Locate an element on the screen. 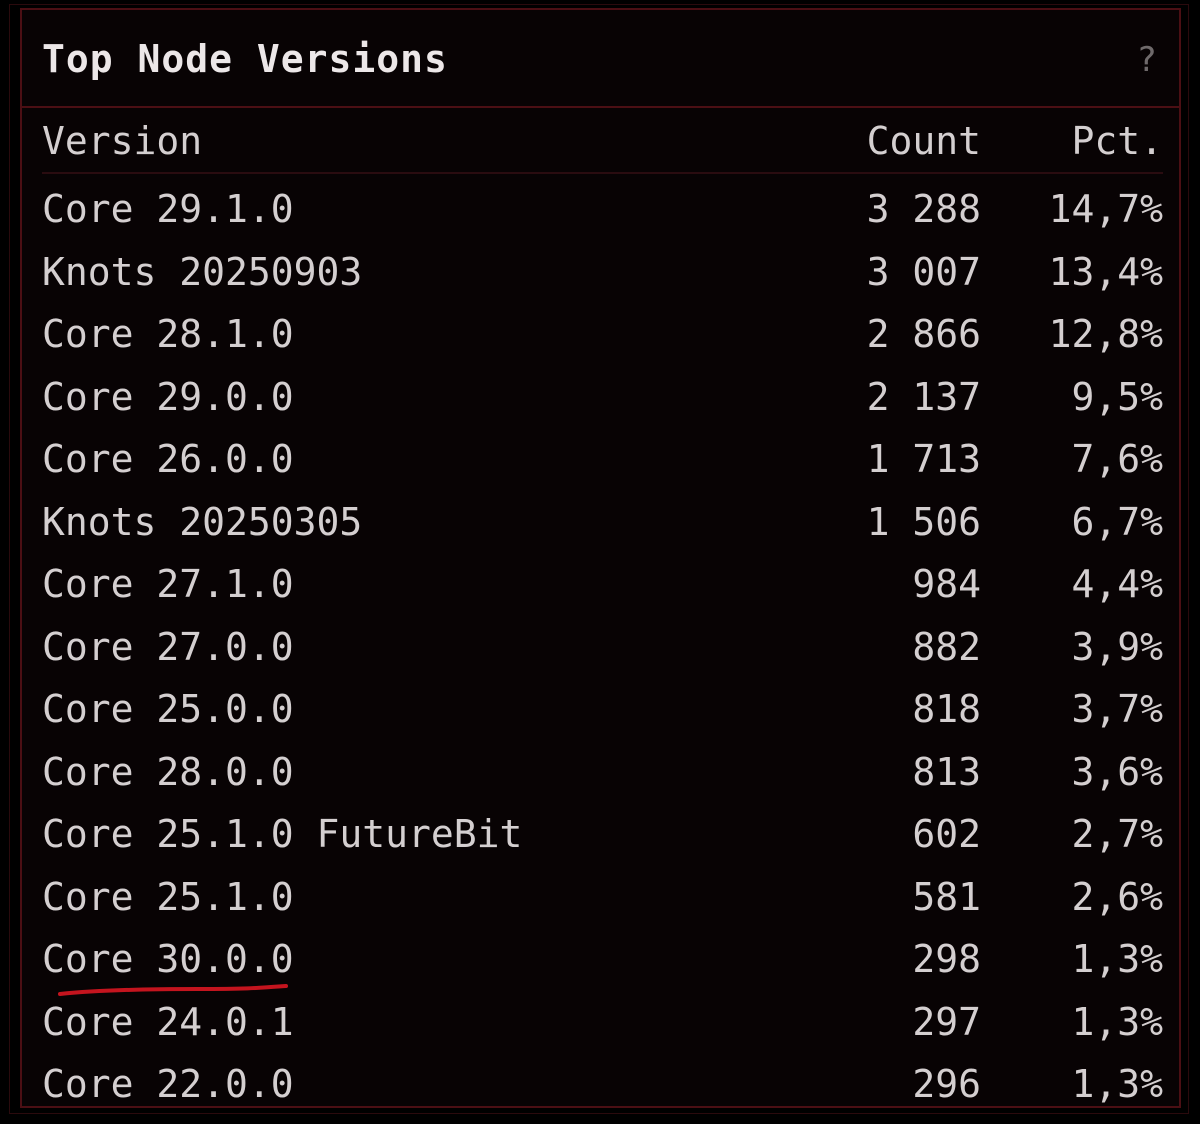 The width and height of the screenshot is (1200, 1124). count-cell: 882 is located at coordinates (946, 646).